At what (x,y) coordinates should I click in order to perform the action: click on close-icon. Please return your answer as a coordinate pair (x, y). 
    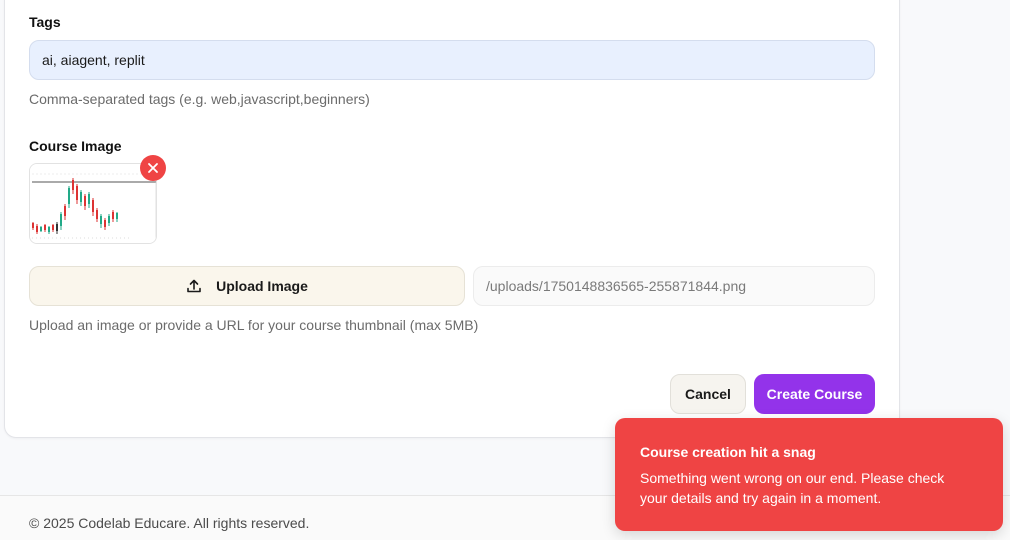
    Looking at the image, I should click on (153, 168).